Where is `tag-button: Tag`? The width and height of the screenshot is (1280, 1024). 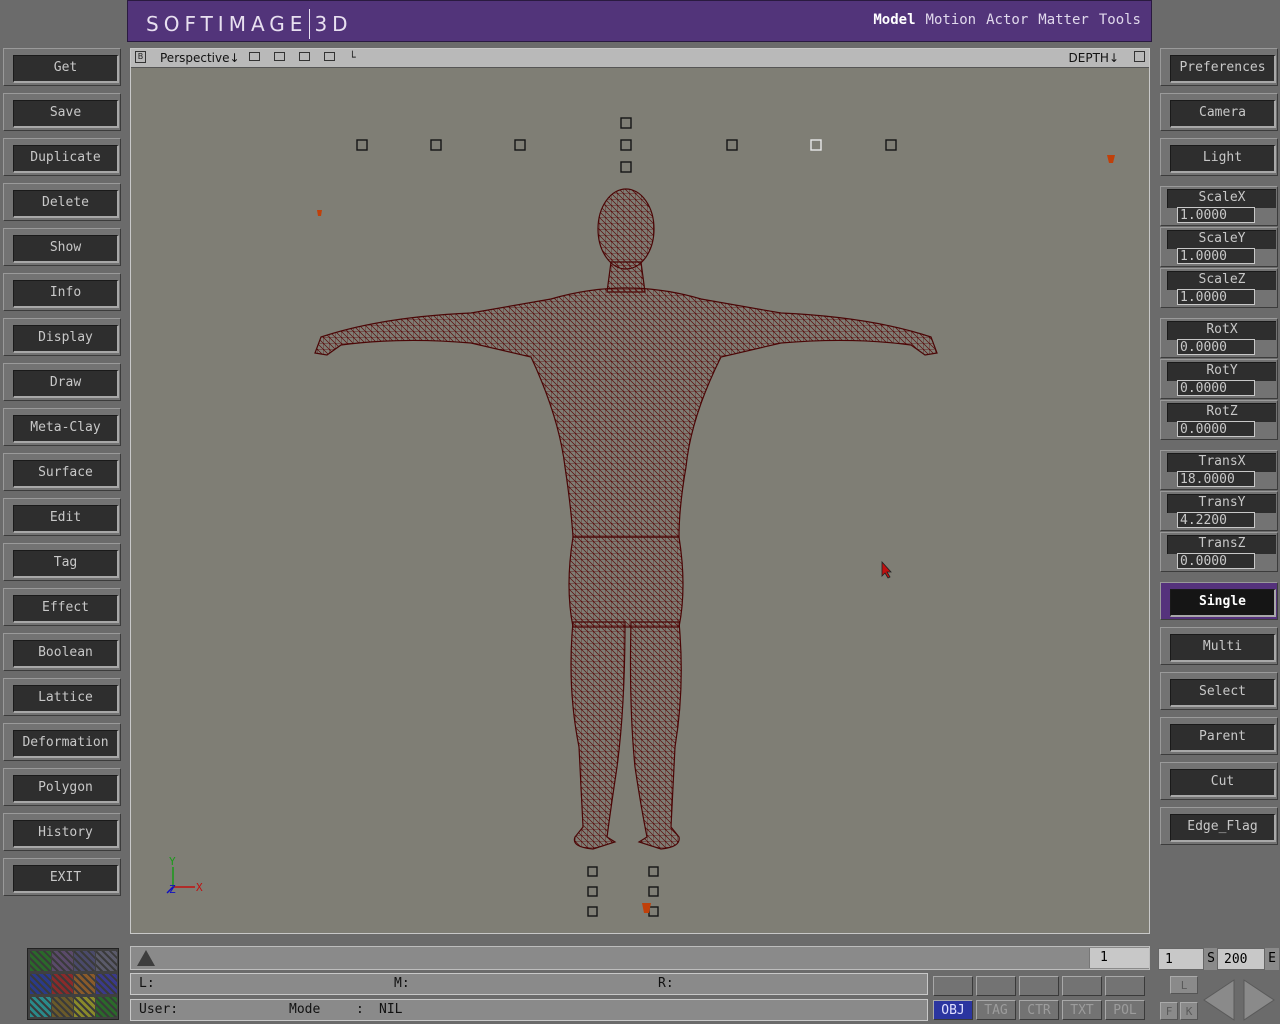
tag-button: Tag is located at coordinates (66, 564).